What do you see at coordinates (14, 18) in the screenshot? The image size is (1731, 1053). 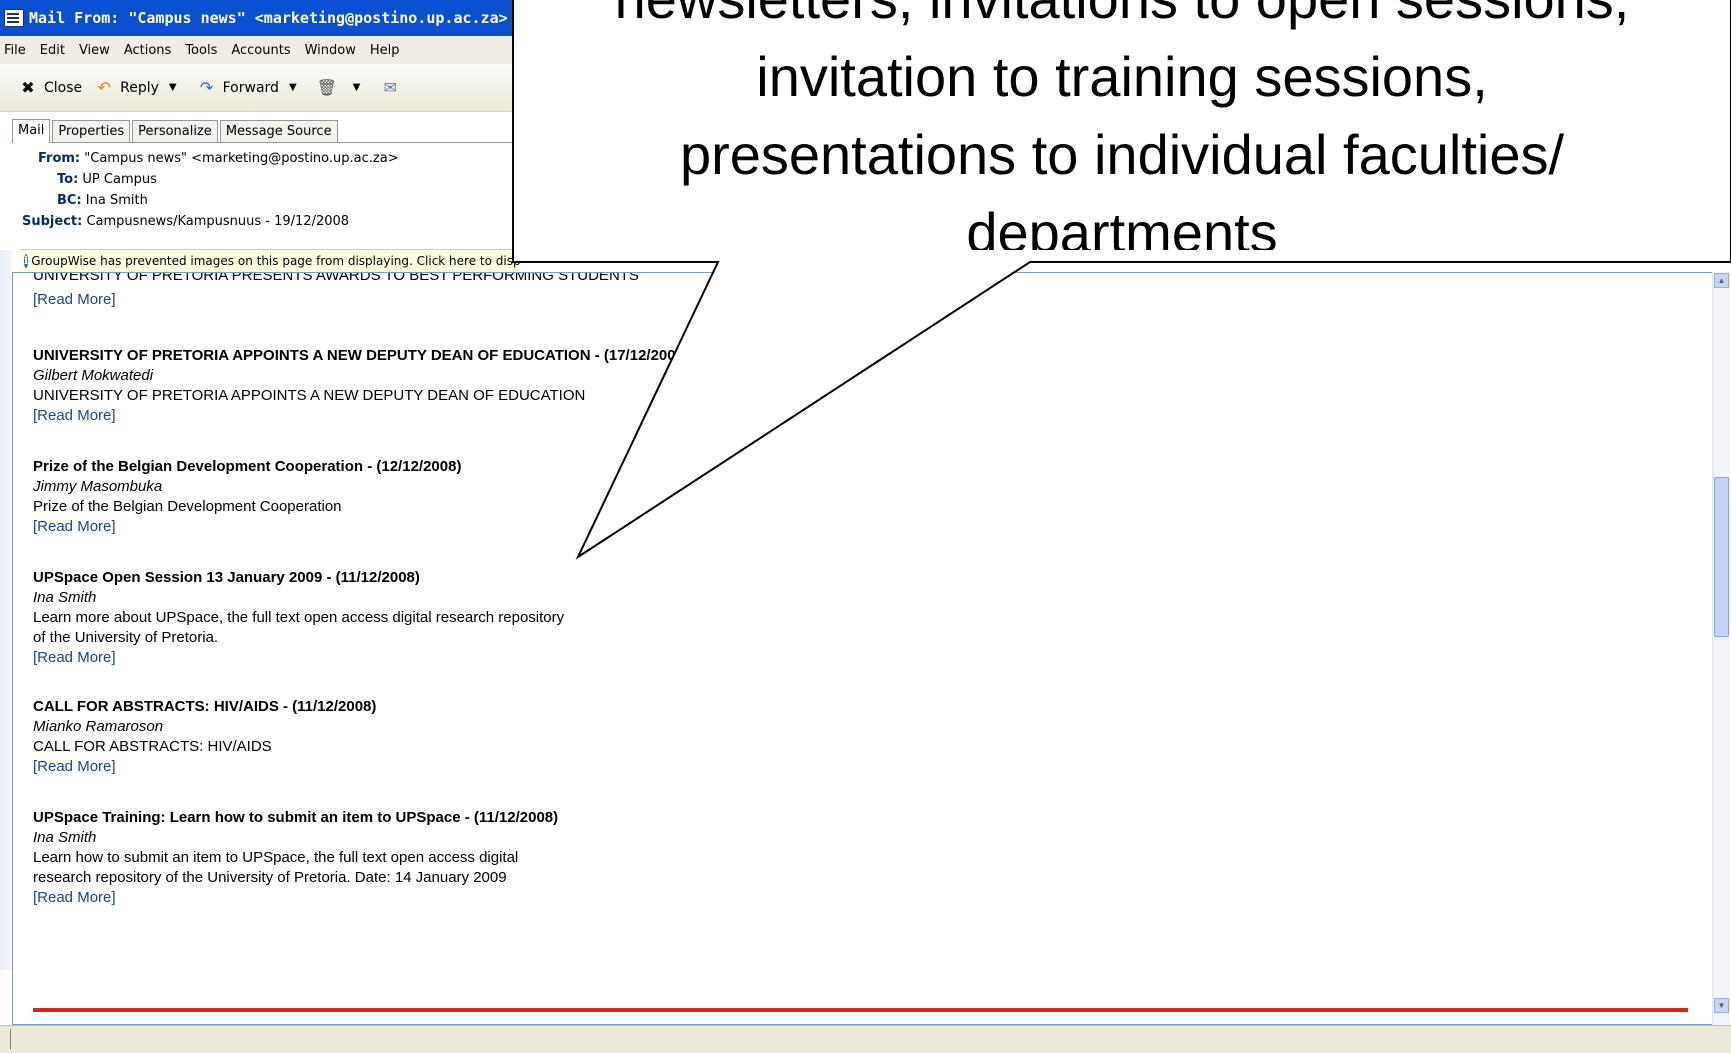 I see `mail-icon` at bounding box center [14, 18].